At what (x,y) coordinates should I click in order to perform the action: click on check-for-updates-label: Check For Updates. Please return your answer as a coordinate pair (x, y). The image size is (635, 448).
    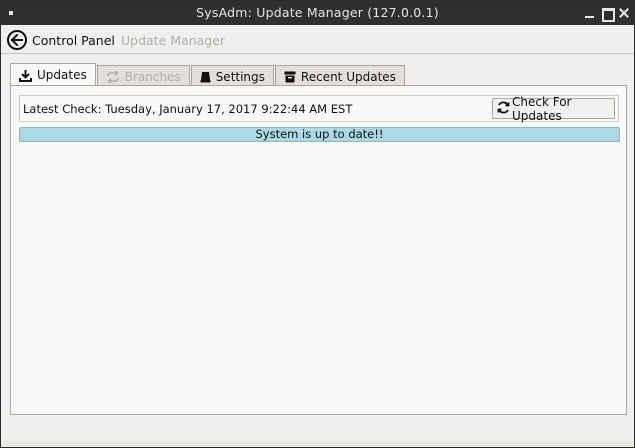
    Looking at the image, I should click on (542, 108).